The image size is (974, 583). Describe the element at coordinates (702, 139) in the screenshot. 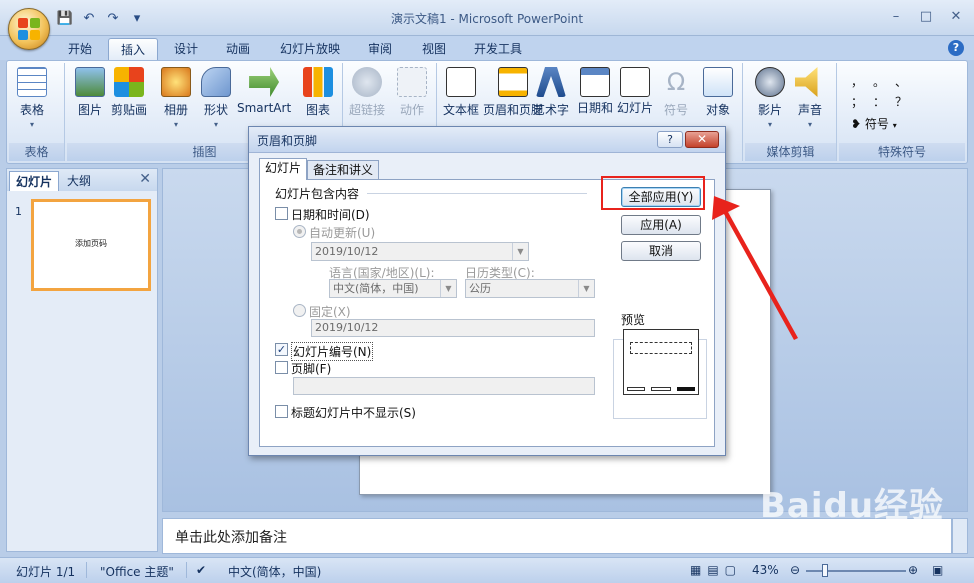

I see `dialog-close-button: ✕` at that location.